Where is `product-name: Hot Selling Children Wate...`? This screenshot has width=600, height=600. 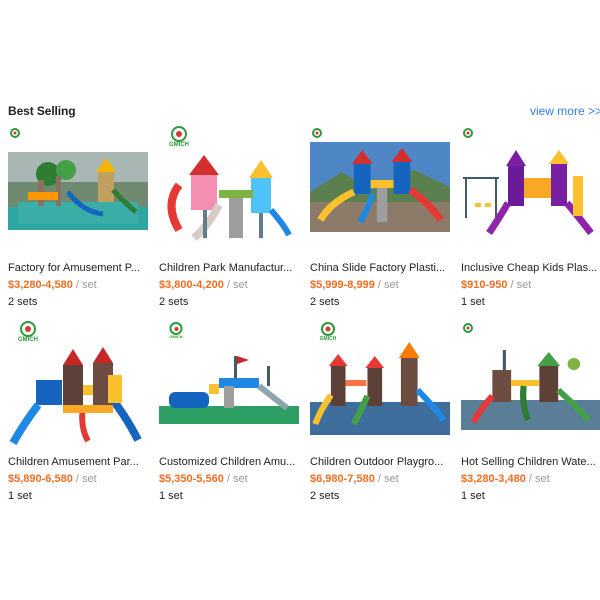
product-name: Hot Selling Children Wate... is located at coordinates (530, 462).